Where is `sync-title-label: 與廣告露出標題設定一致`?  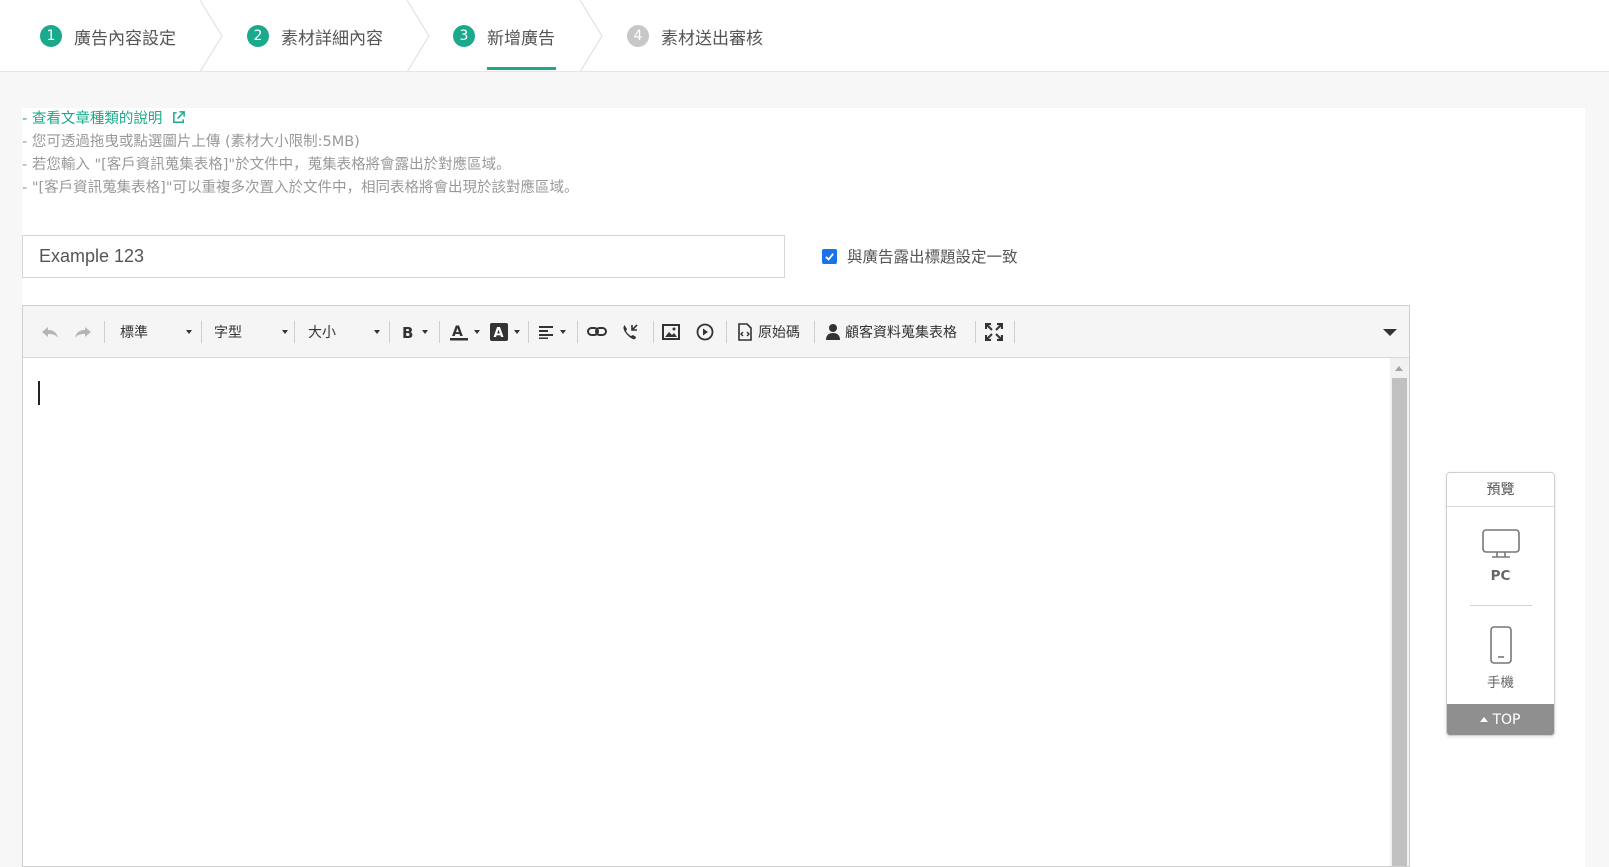
sync-title-label: 與廣告露出標題設定一致 is located at coordinates (932, 257).